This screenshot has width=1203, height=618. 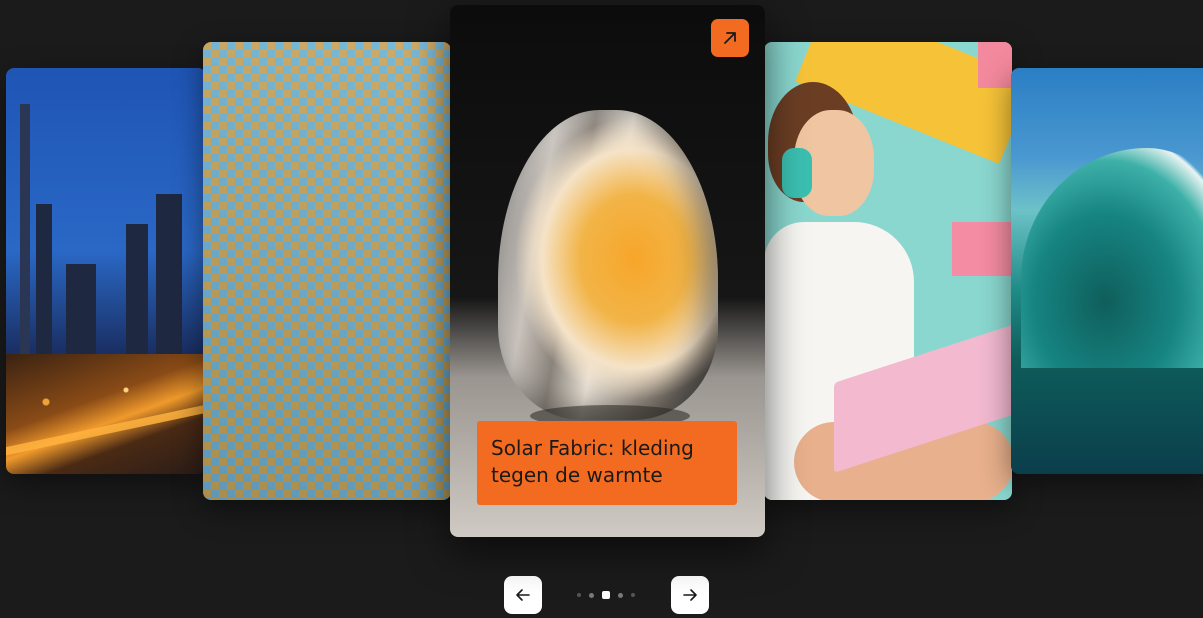 What do you see at coordinates (1112, 258) in the screenshot?
I see `wave-crest` at bounding box center [1112, 258].